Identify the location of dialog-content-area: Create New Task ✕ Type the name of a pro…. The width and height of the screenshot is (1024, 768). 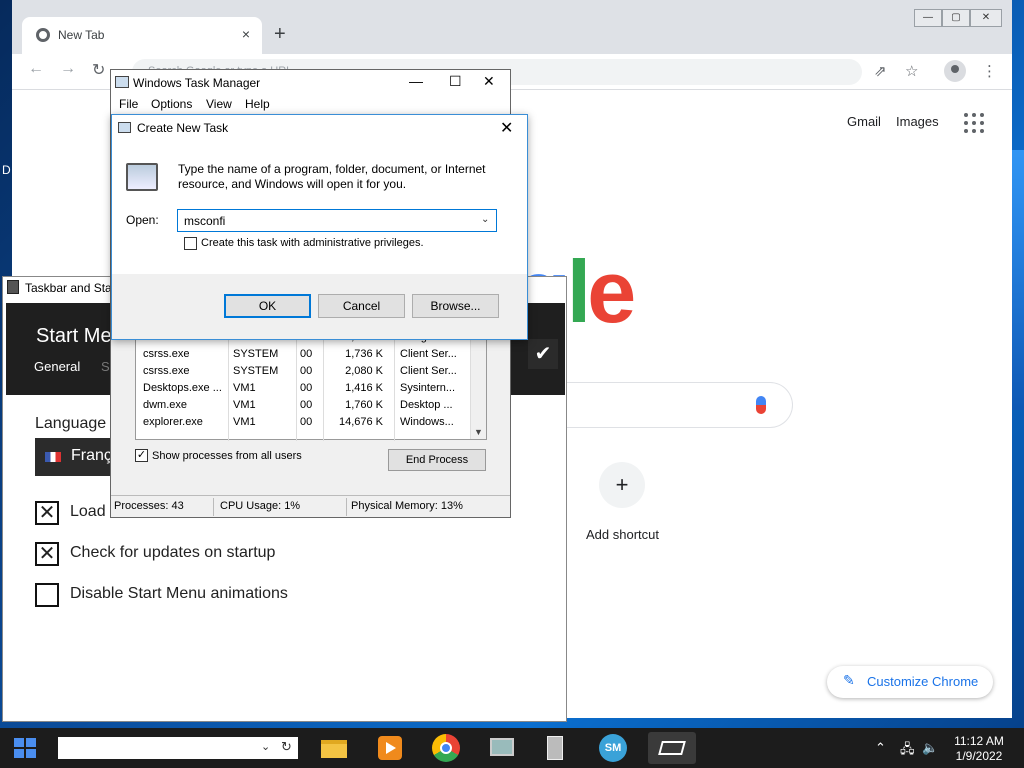
(319, 194).